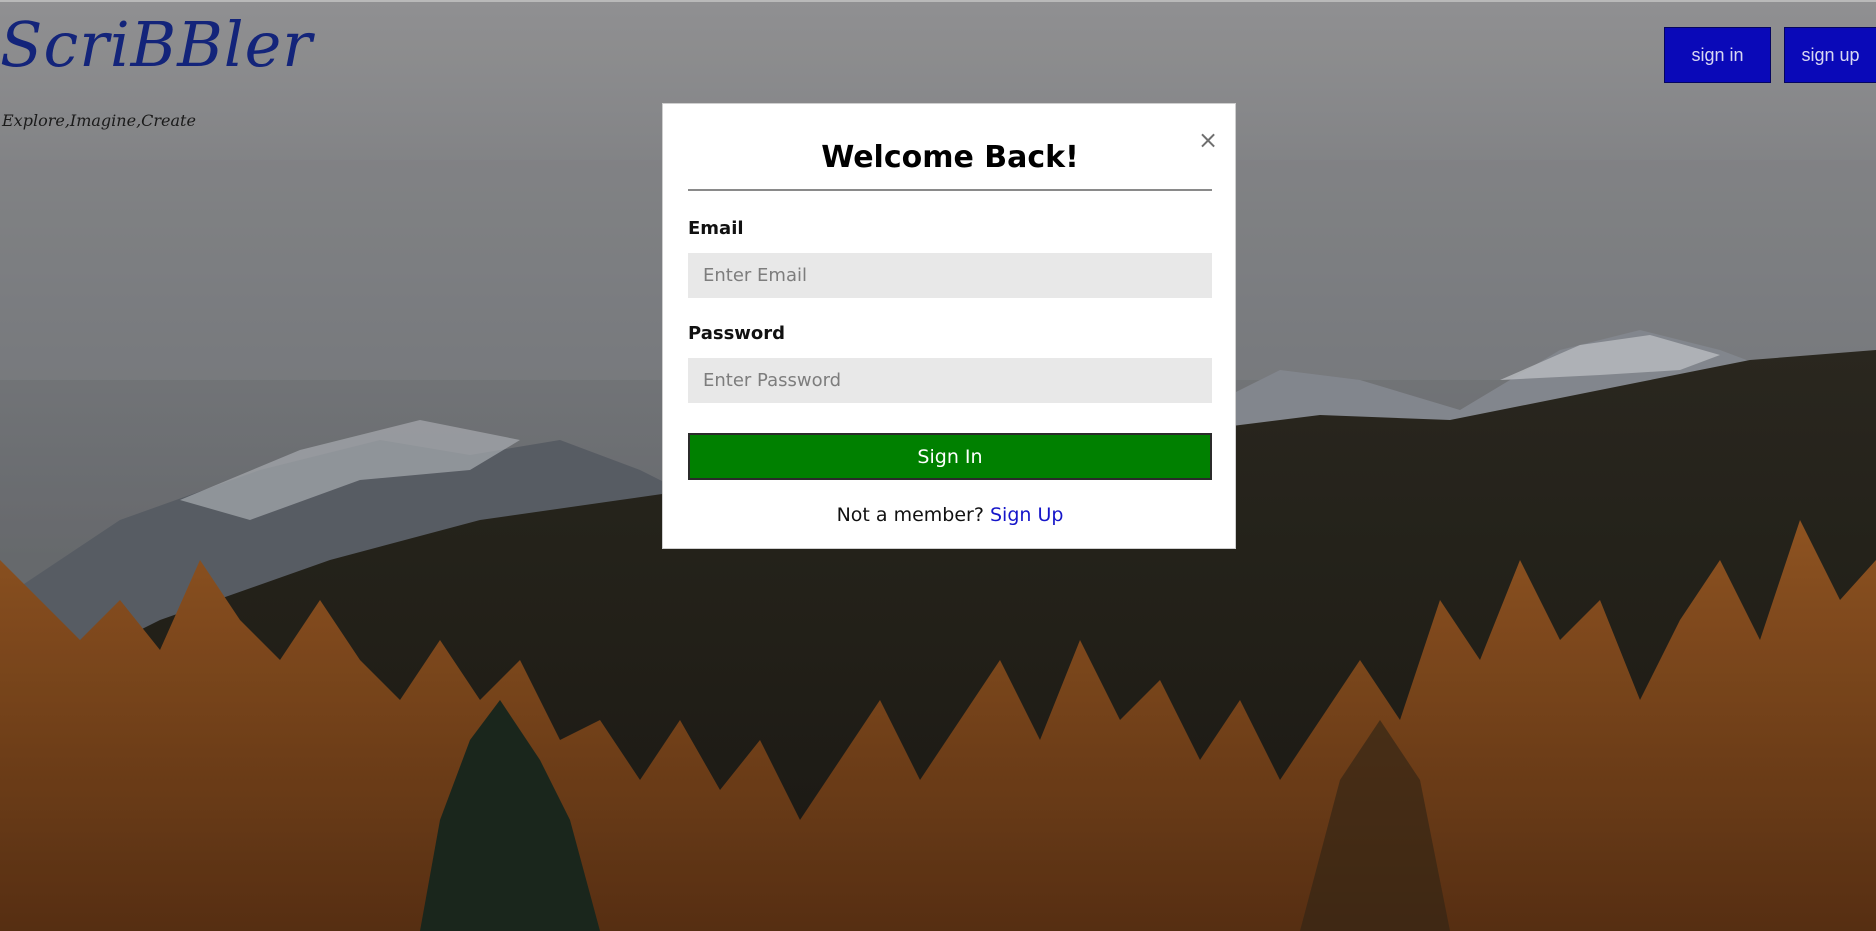  I want to click on signup-prompt-text: Not a member?, so click(910, 515).